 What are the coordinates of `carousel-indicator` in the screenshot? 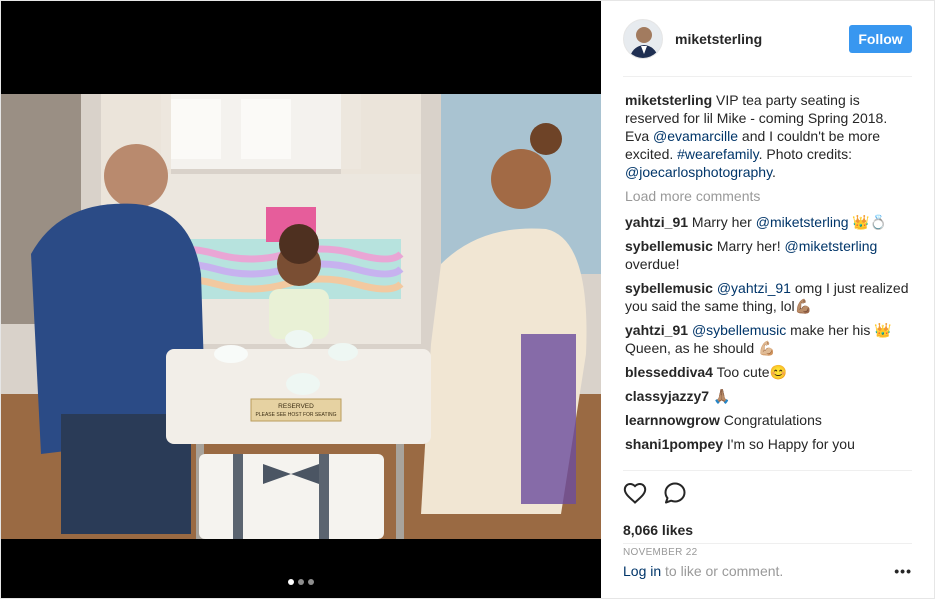 It's located at (301, 582).